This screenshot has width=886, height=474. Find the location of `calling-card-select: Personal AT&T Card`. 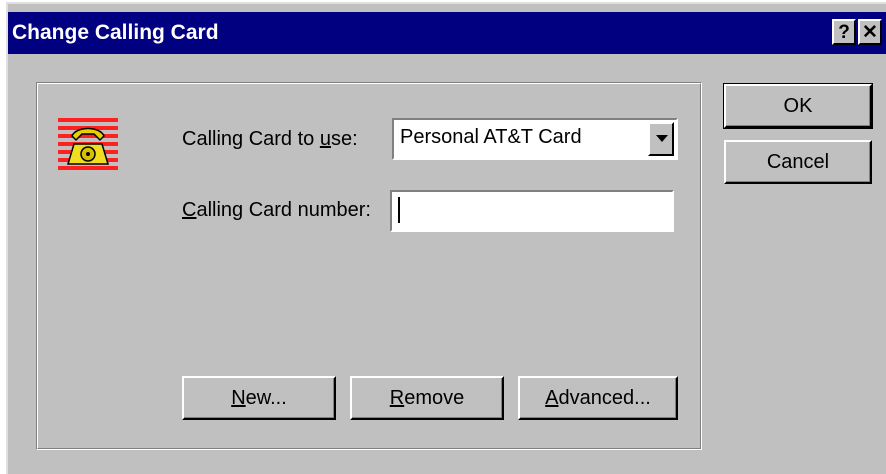

calling-card-select: Personal AT&T Card is located at coordinates (535, 139).